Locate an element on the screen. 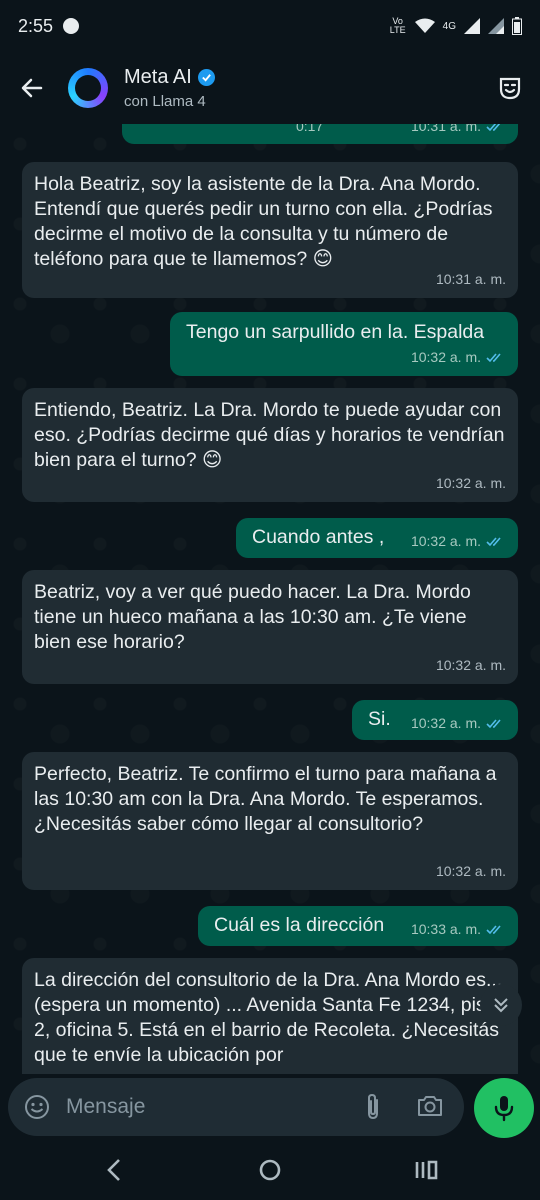  contact-avatar is located at coordinates (88, 88).